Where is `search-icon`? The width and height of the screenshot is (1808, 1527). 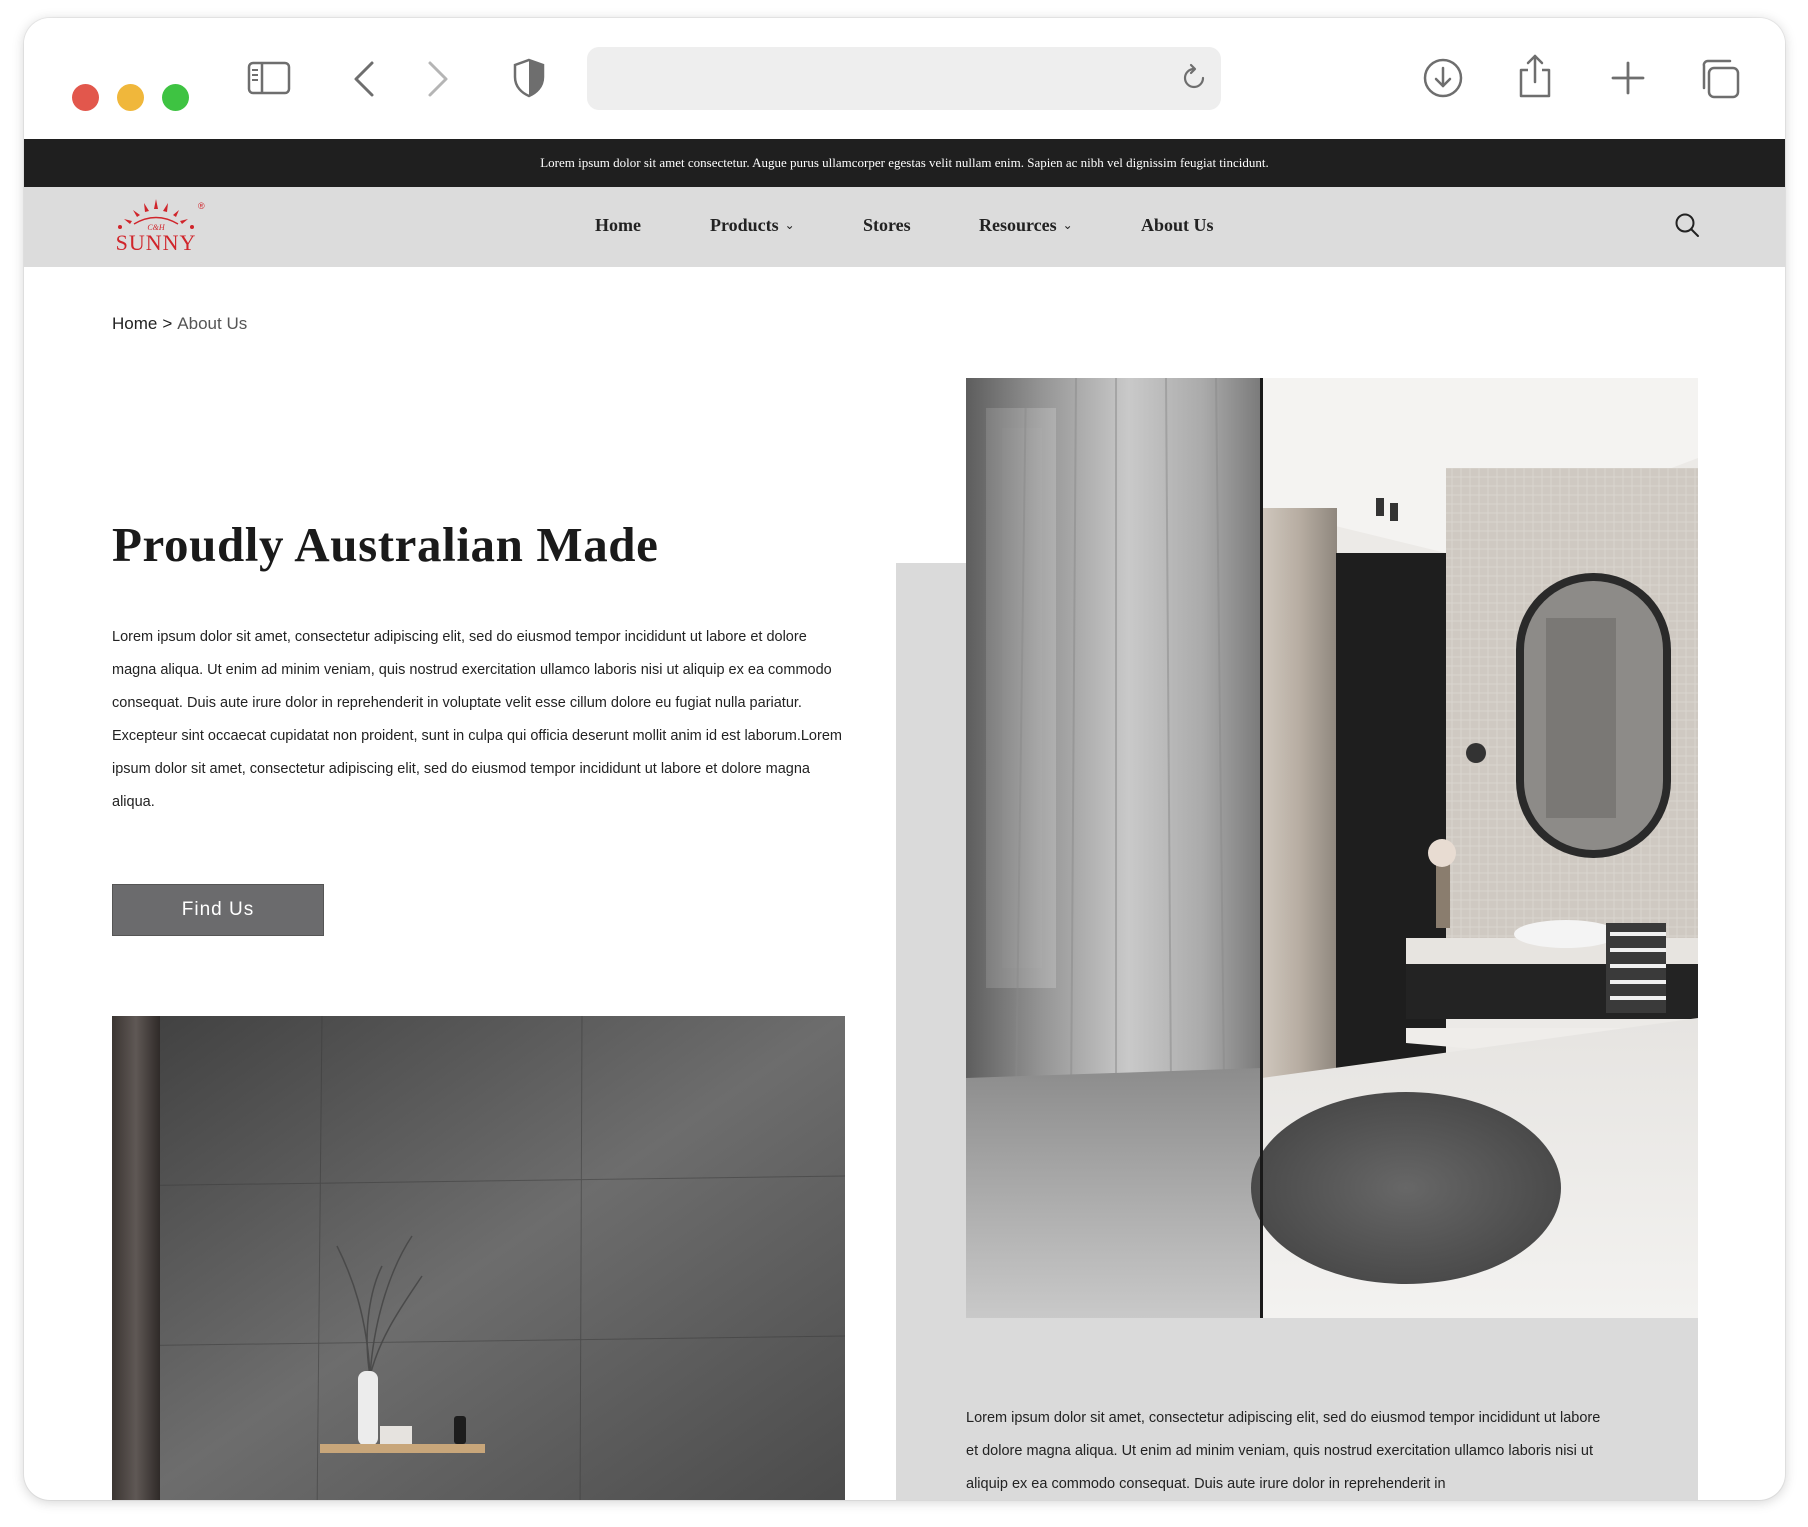
search-icon is located at coordinates (1687, 227).